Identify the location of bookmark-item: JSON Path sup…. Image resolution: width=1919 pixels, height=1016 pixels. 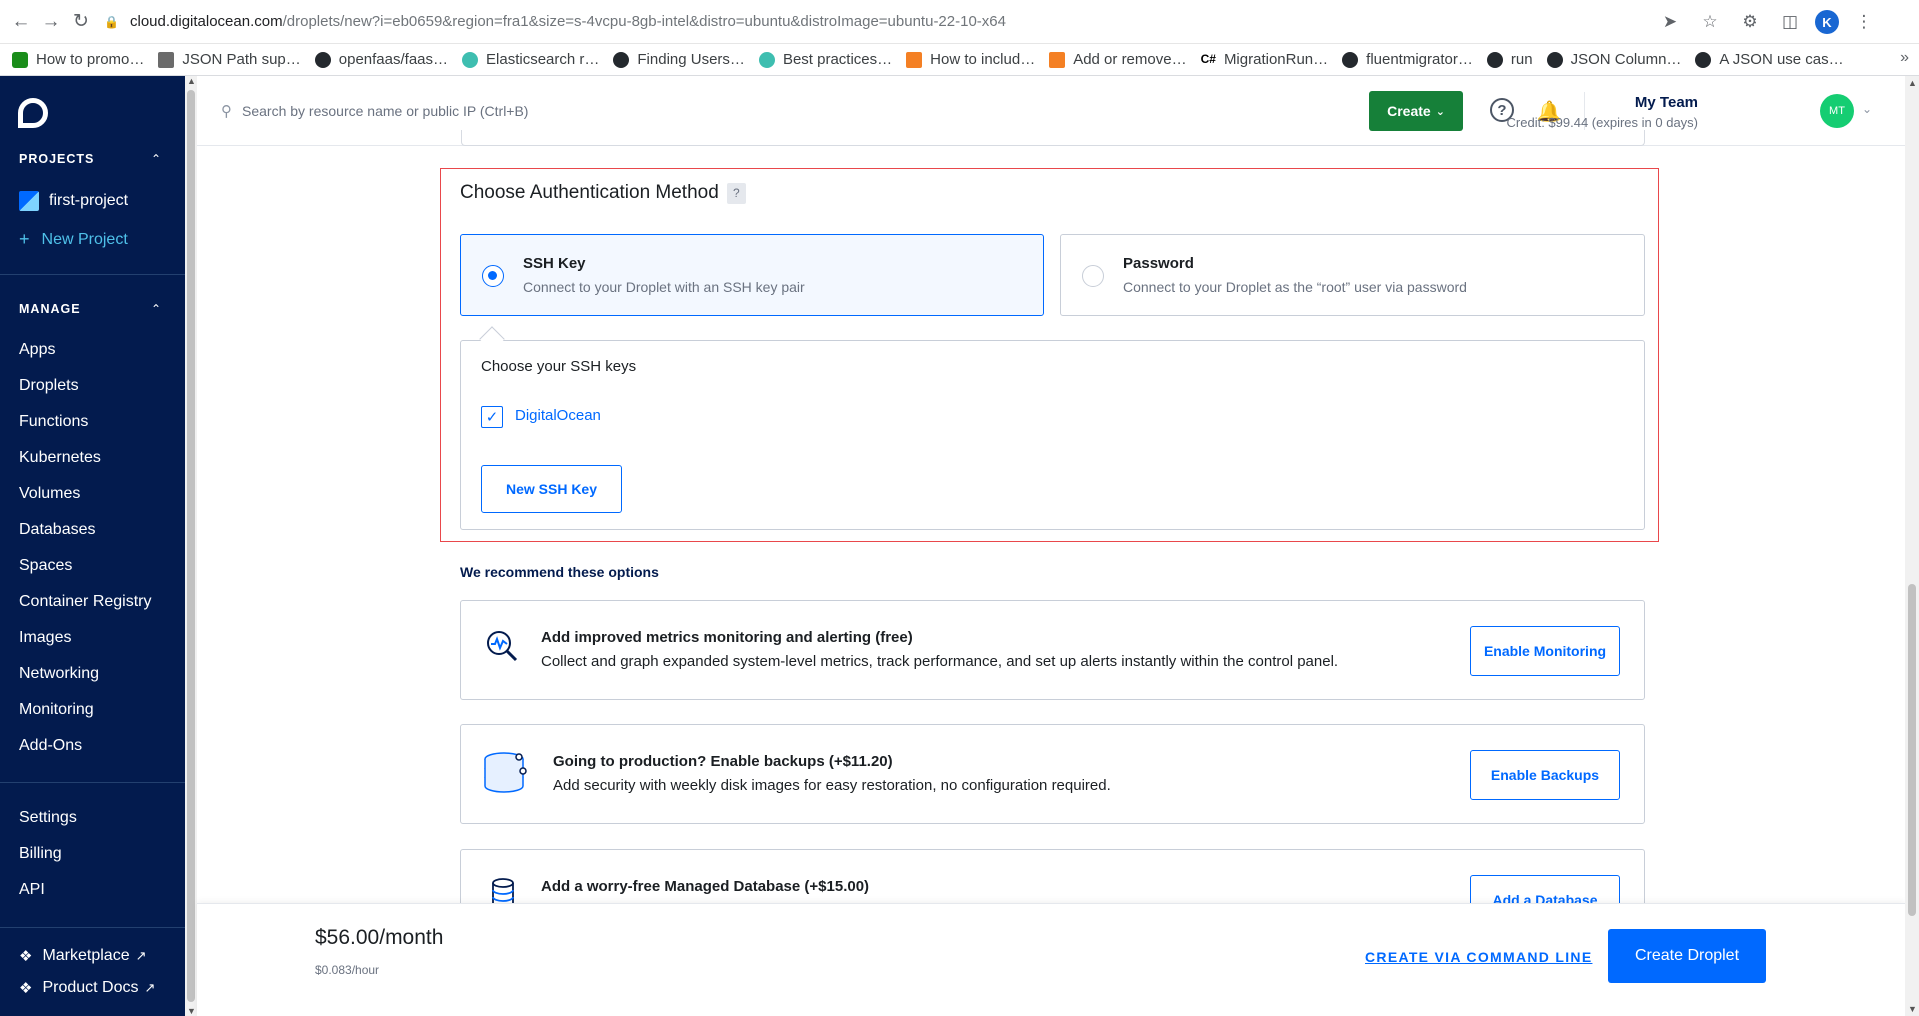
(229, 59).